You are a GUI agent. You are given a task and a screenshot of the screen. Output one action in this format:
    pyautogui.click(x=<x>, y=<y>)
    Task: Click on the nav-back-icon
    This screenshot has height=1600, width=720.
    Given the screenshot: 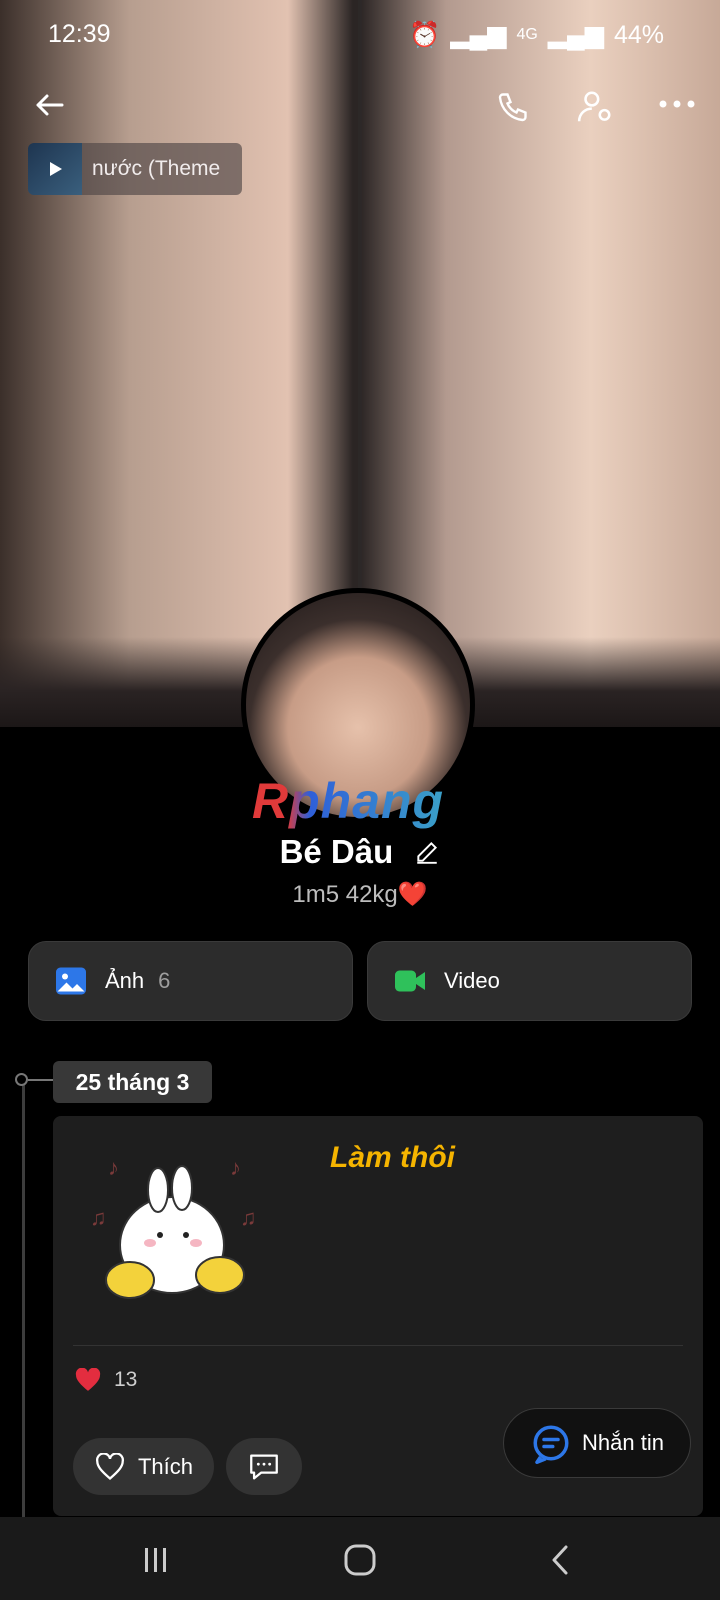 What is the action you would take?
    pyautogui.click(x=560, y=1560)
    